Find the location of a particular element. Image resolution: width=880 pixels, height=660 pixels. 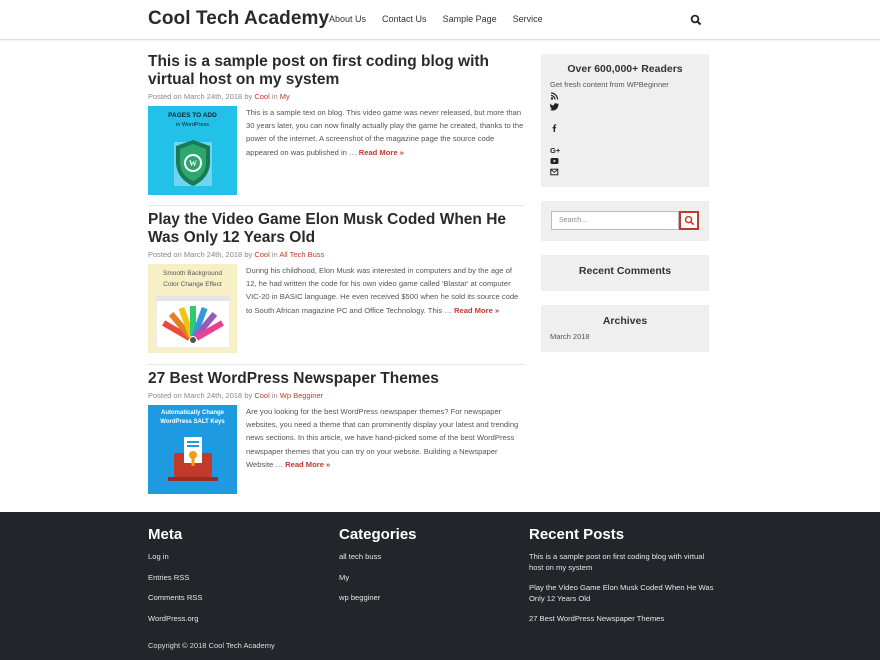

widget-title: Archives is located at coordinates (625, 321).